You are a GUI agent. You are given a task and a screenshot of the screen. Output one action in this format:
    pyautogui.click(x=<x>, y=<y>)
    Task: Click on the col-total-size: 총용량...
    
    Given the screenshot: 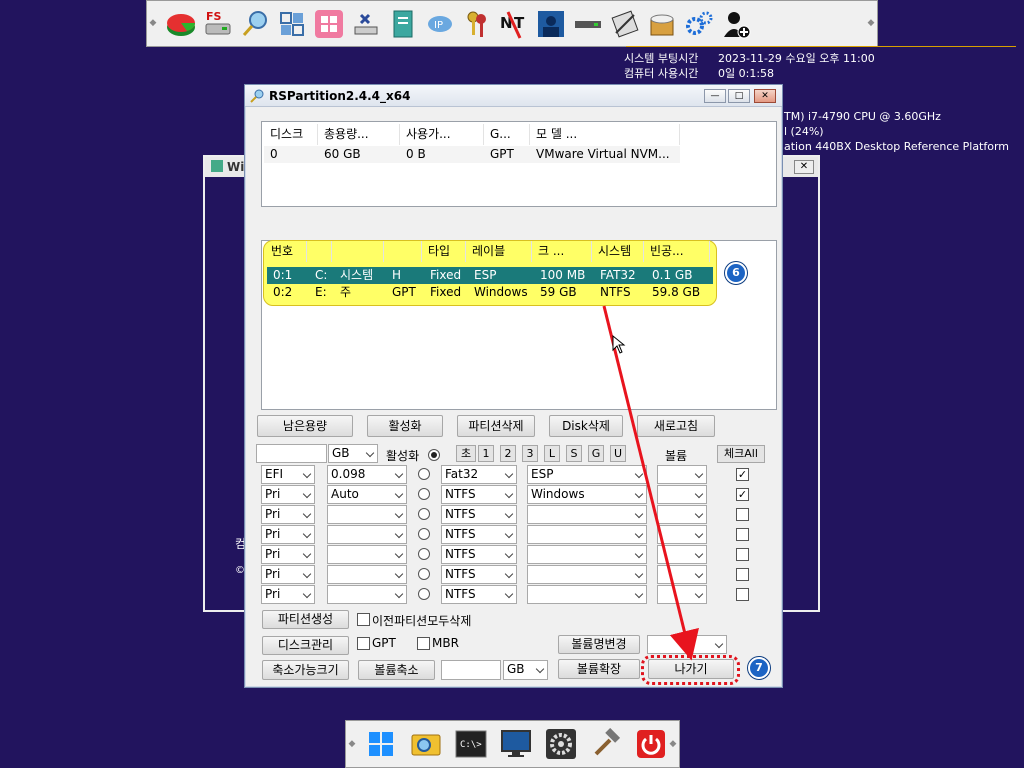 What is the action you would take?
    pyautogui.click(x=359, y=134)
    